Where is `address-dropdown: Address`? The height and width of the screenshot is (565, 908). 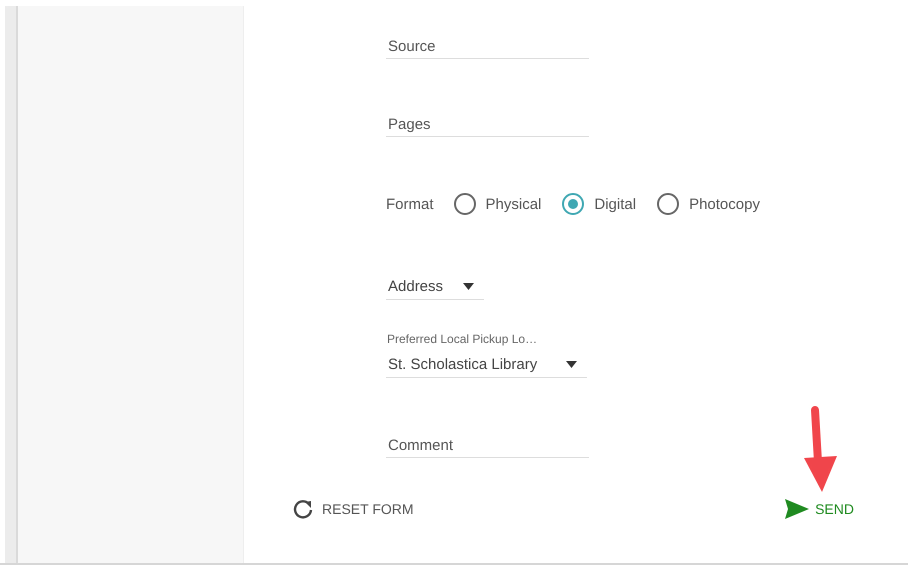
address-dropdown: Address is located at coordinates (435, 287).